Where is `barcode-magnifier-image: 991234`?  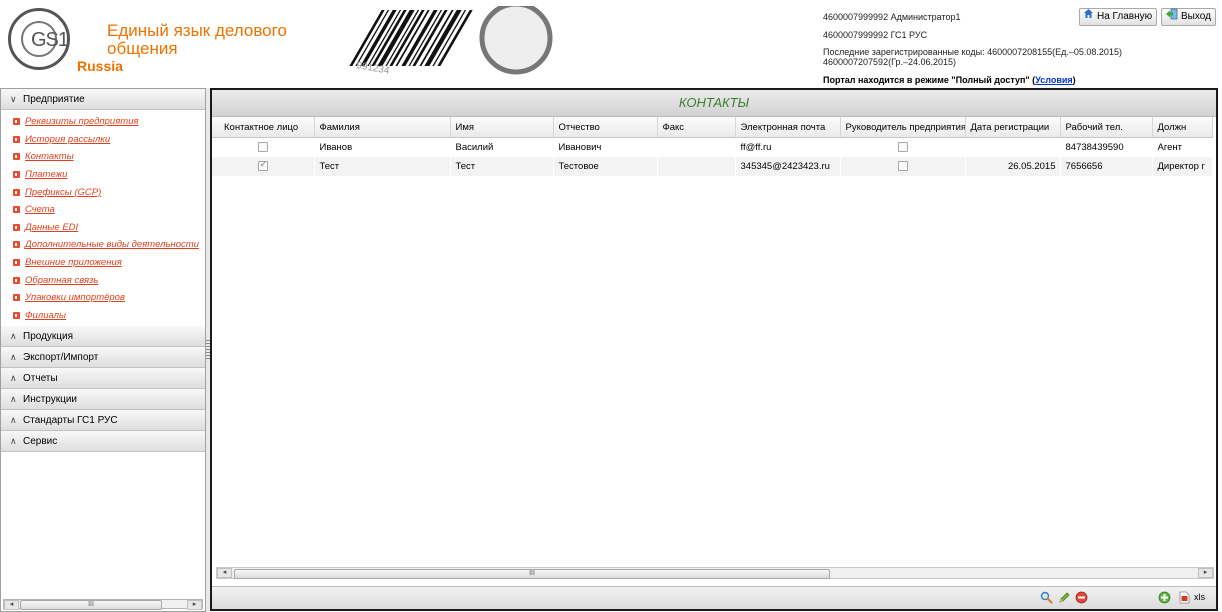 barcode-magnifier-image: 991234 is located at coordinates (466, 41).